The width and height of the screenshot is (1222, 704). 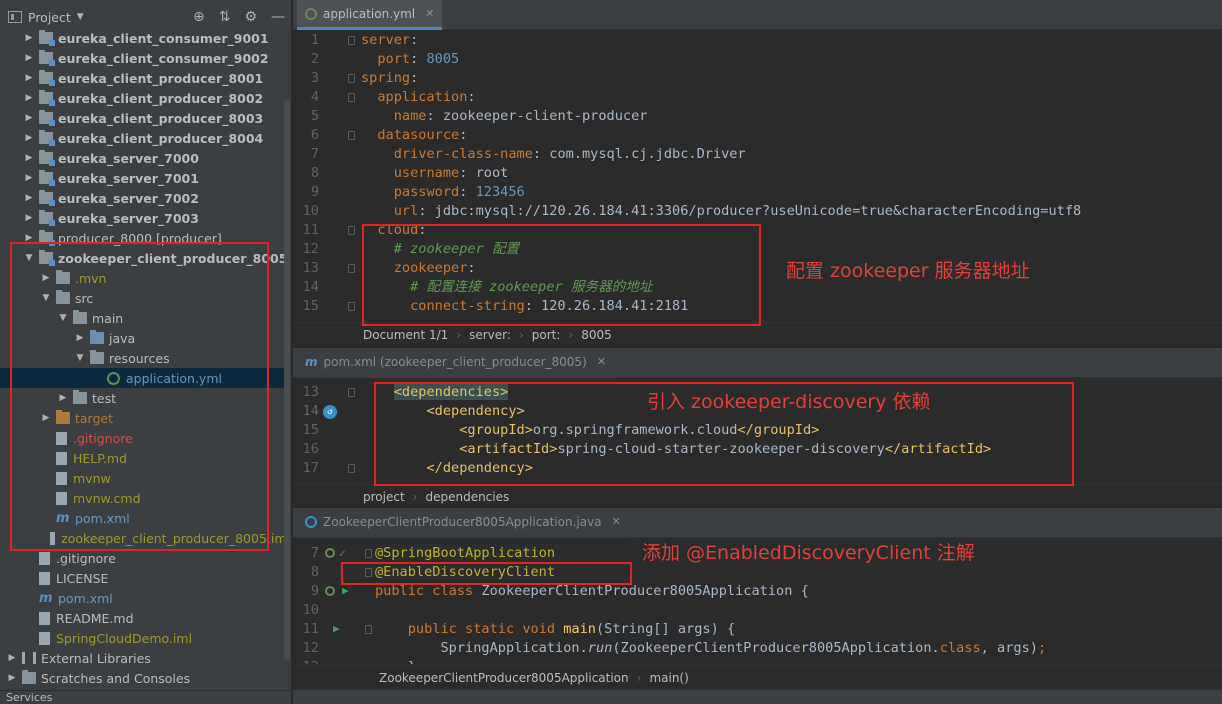 What do you see at coordinates (163, 38) in the screenshot?
I see `tree-item-label: eureka_client_consumer_9001` at bounding box center [163, 38].